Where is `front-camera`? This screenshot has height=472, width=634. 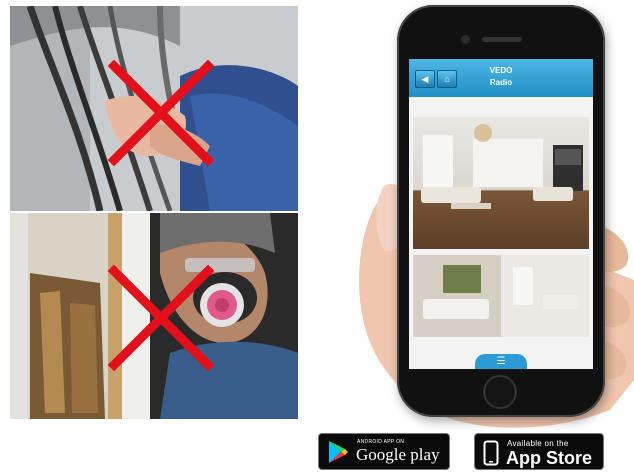 front-camera is located at coordinates (465, 39).